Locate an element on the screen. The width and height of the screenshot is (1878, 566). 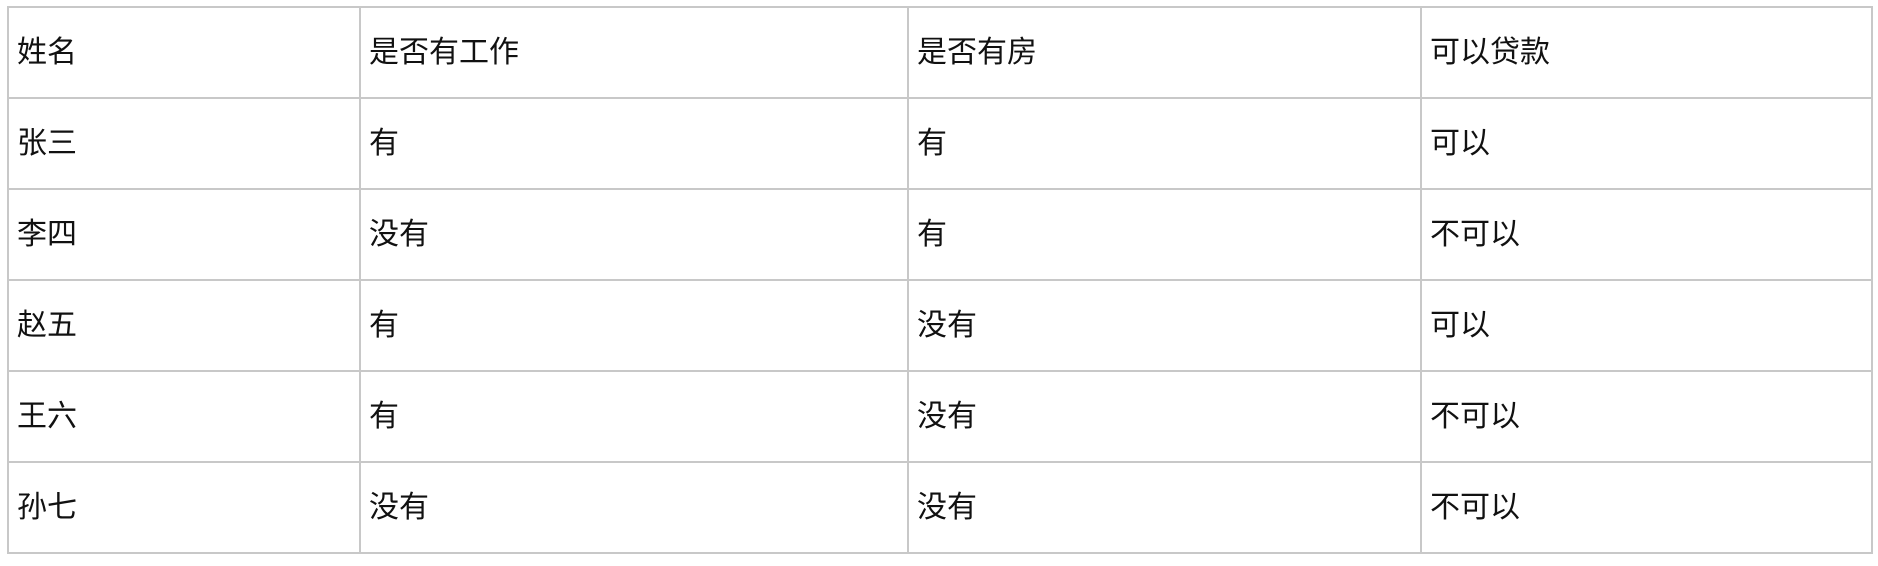
header-name: 姓名 is located at coordinates (184, 52).